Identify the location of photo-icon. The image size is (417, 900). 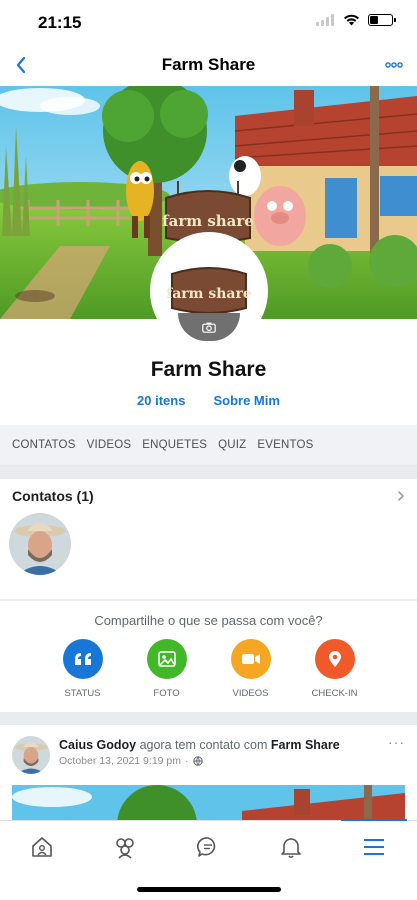
(166, 659).